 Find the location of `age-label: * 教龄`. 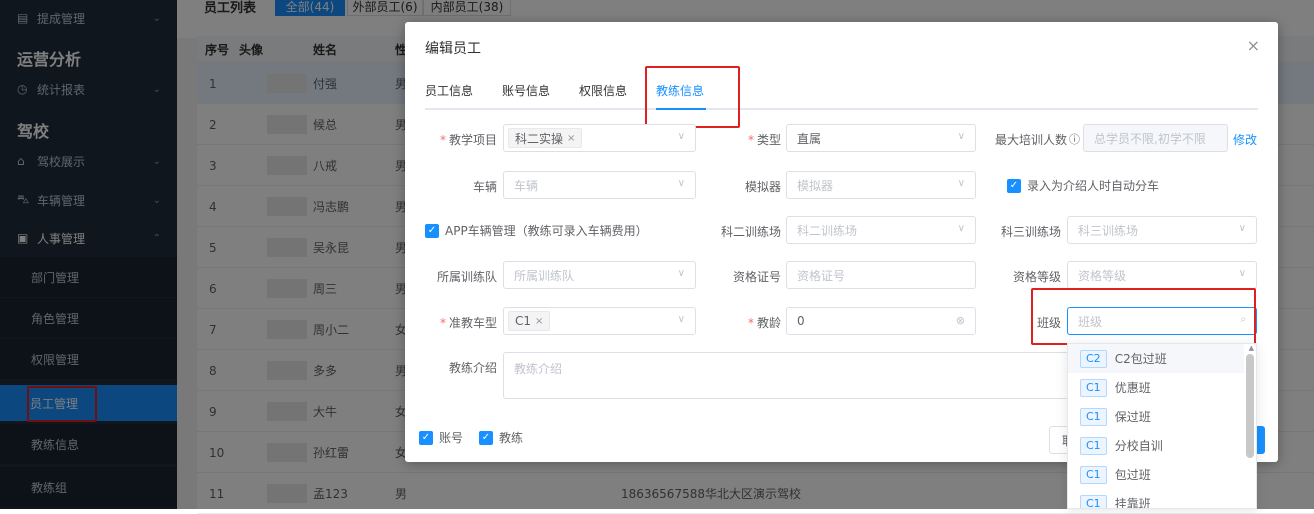

age-label: * 教龄 is located at coordinates (743, 322).